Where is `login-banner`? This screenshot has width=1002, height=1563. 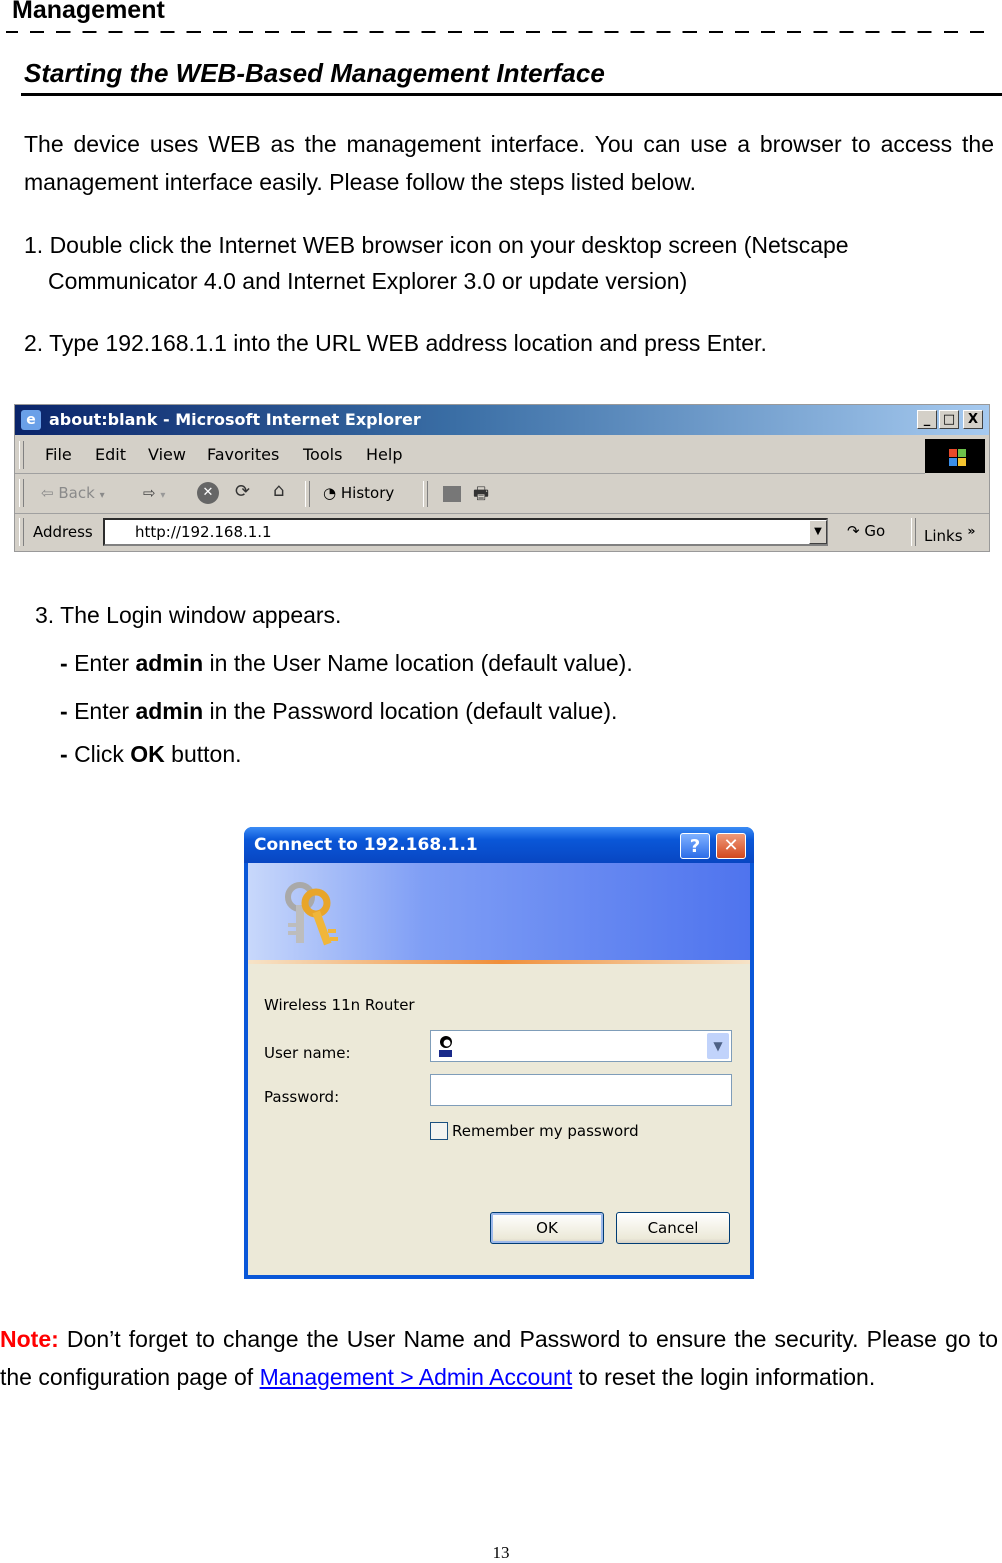 login-banner is located at coordinates (499, 912).